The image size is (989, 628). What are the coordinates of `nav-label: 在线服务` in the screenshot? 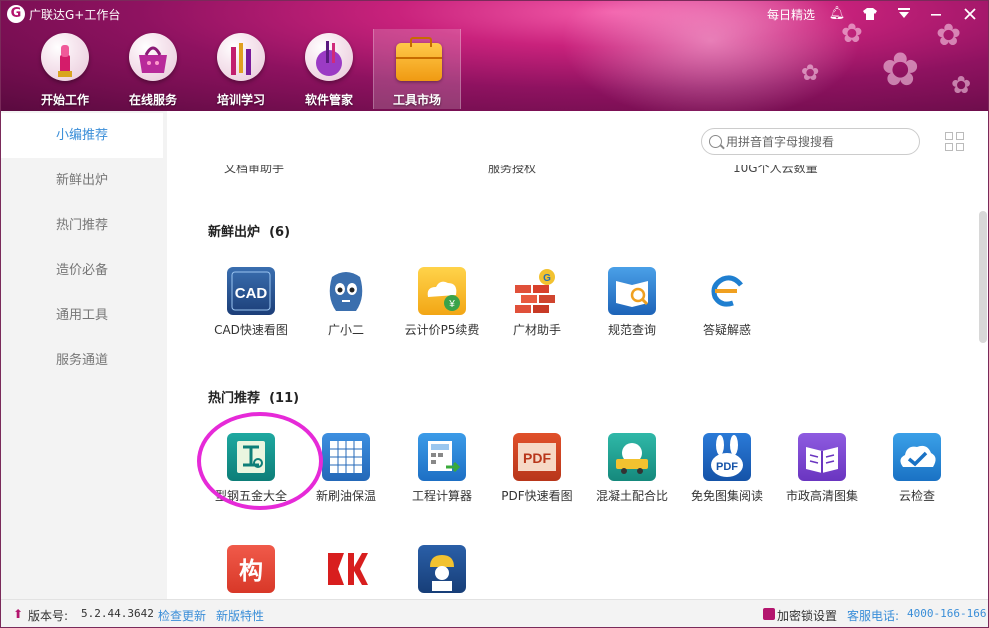 It's located at (152, 100).